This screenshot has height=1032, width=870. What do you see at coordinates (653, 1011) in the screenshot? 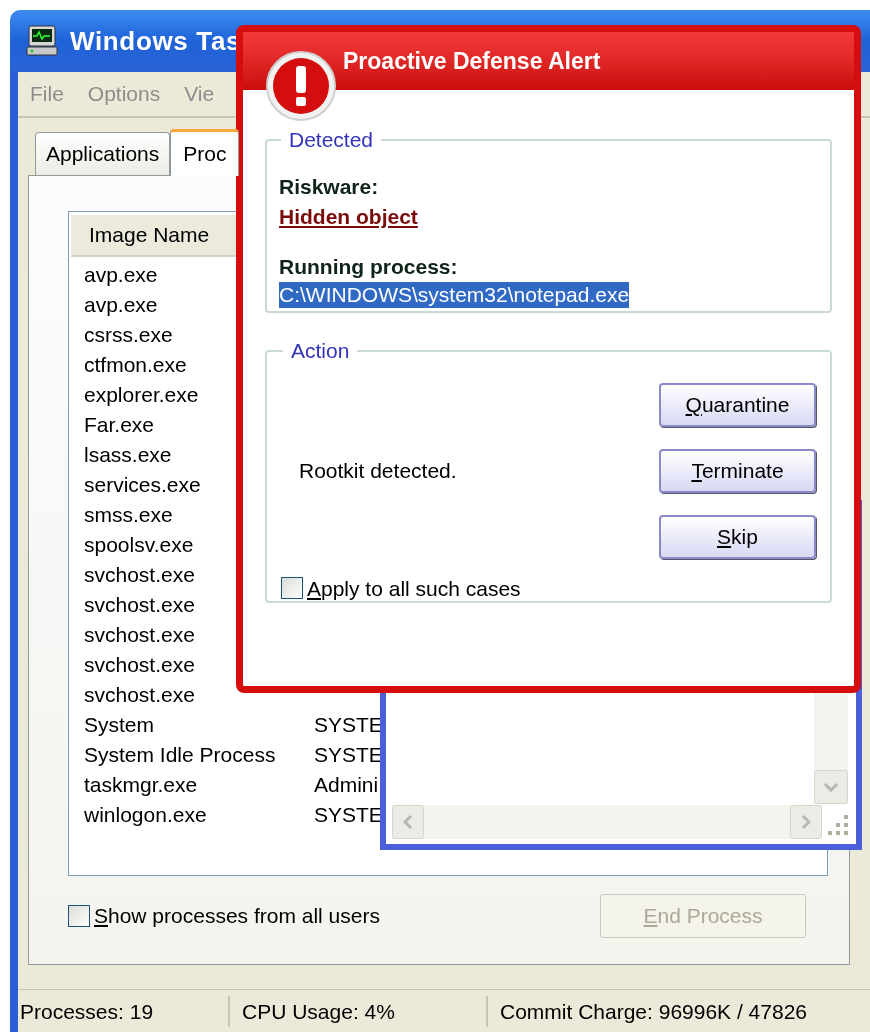
I see `status-text: Commit Charge: 96996K / 47826` at bounding box center [653, 1011].